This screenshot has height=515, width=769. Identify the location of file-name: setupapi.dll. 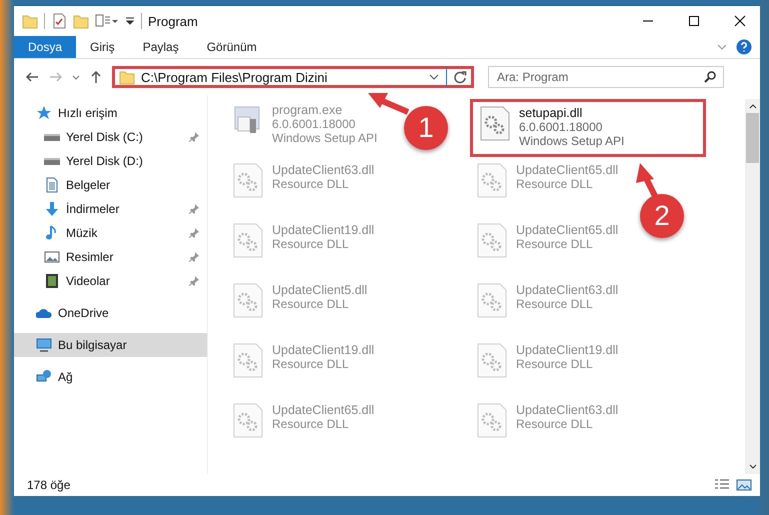
(551, 113).